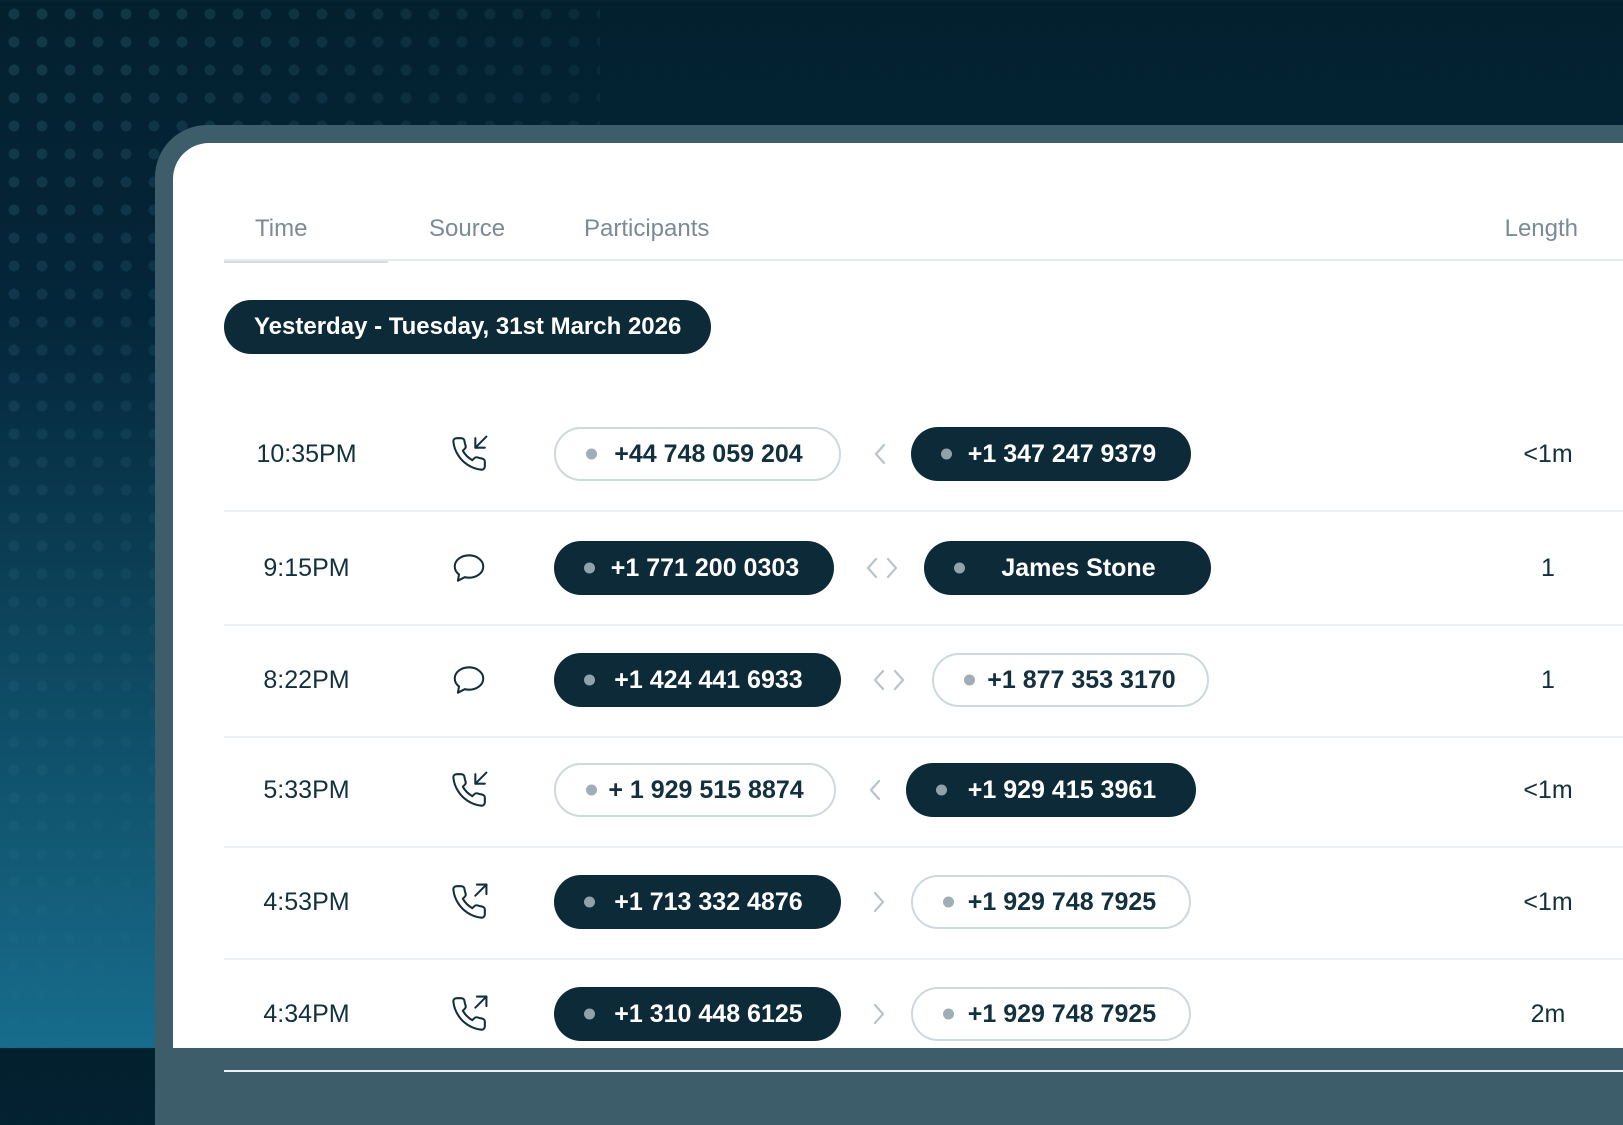  Describe the element at coordinates (708, 453) in the screenshot. I see `participant-label: +44 748 059 204` at that location.